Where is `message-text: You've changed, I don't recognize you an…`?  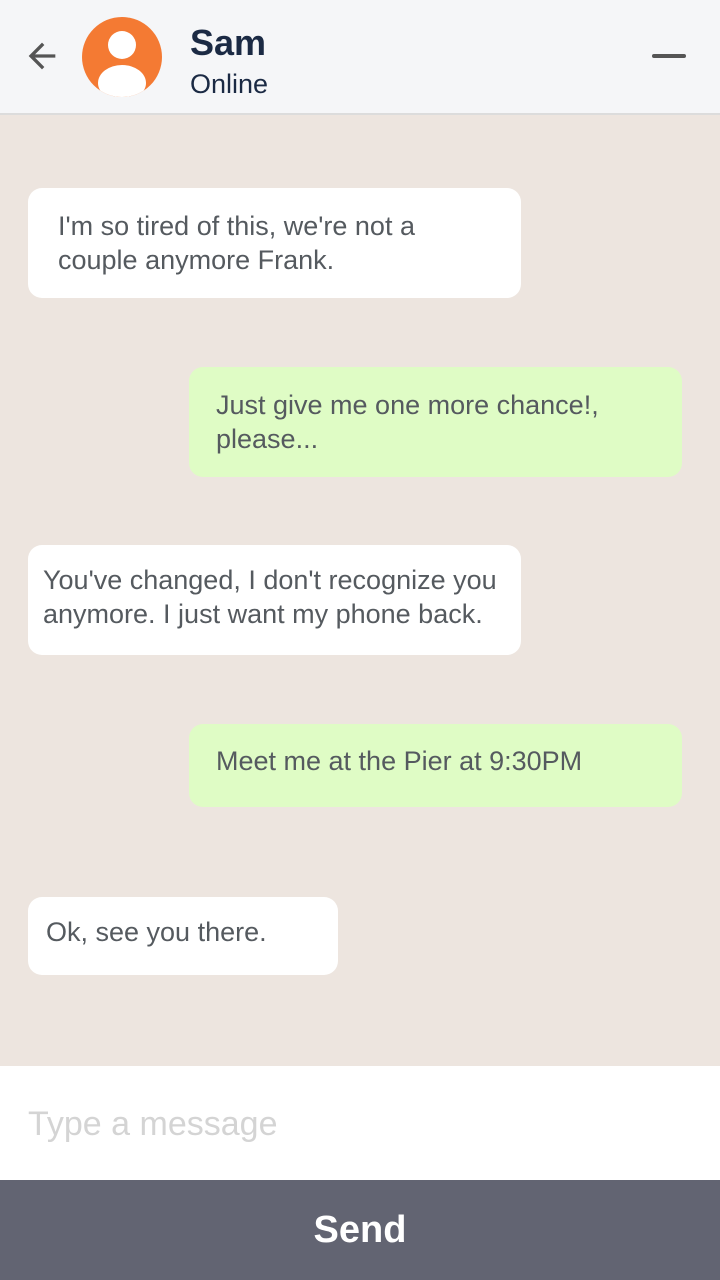 message-text: You've changed, I don't recognize you an… is located at coordinates (270, 597).